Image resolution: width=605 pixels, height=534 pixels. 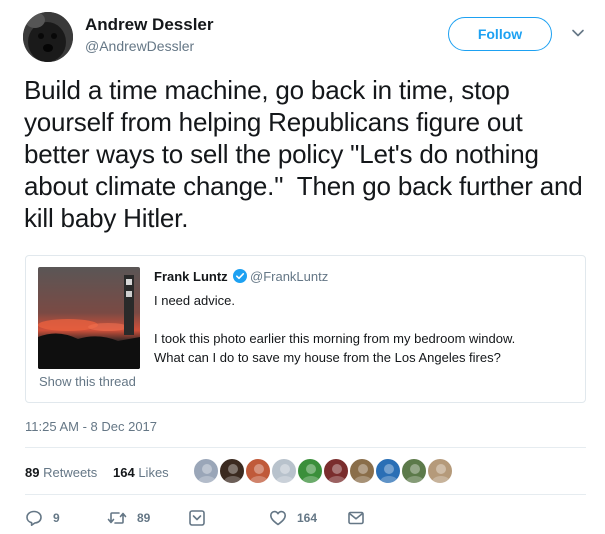 What do you see at coordinates (139, 46) in the screenshot?
I see `author-handle: @AndrewDessler` at bounding box center [139, 46].